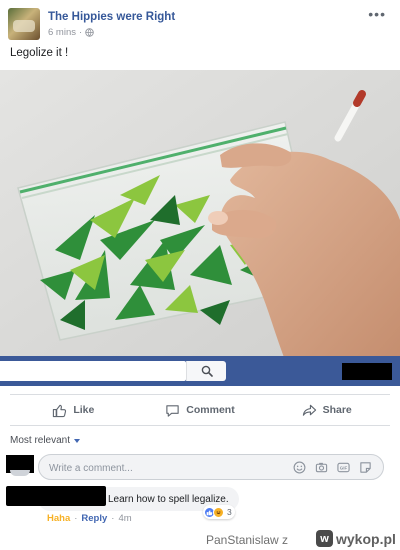  I want to click on top-nav-bar, so click(200, 371).